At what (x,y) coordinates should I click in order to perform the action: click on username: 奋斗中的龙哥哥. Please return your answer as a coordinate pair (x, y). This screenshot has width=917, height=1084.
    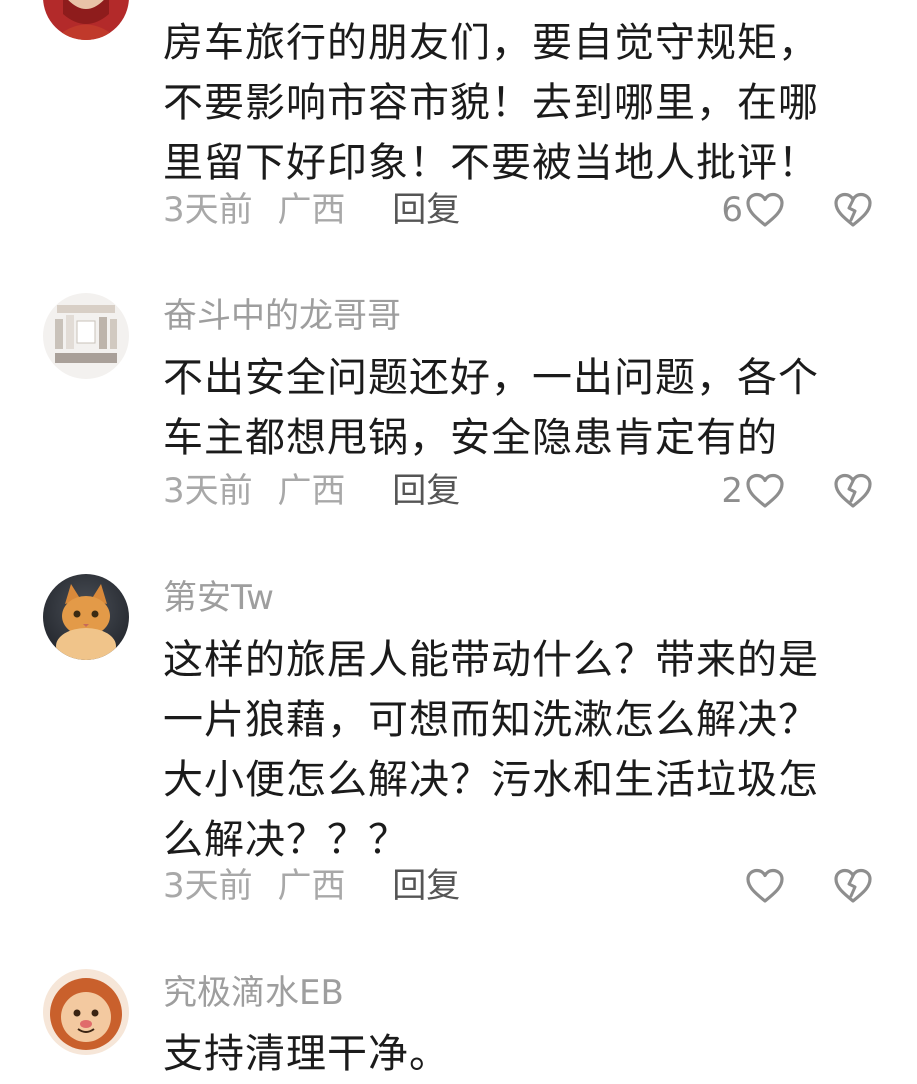
    Looking at the image, I should click on (282, 316).